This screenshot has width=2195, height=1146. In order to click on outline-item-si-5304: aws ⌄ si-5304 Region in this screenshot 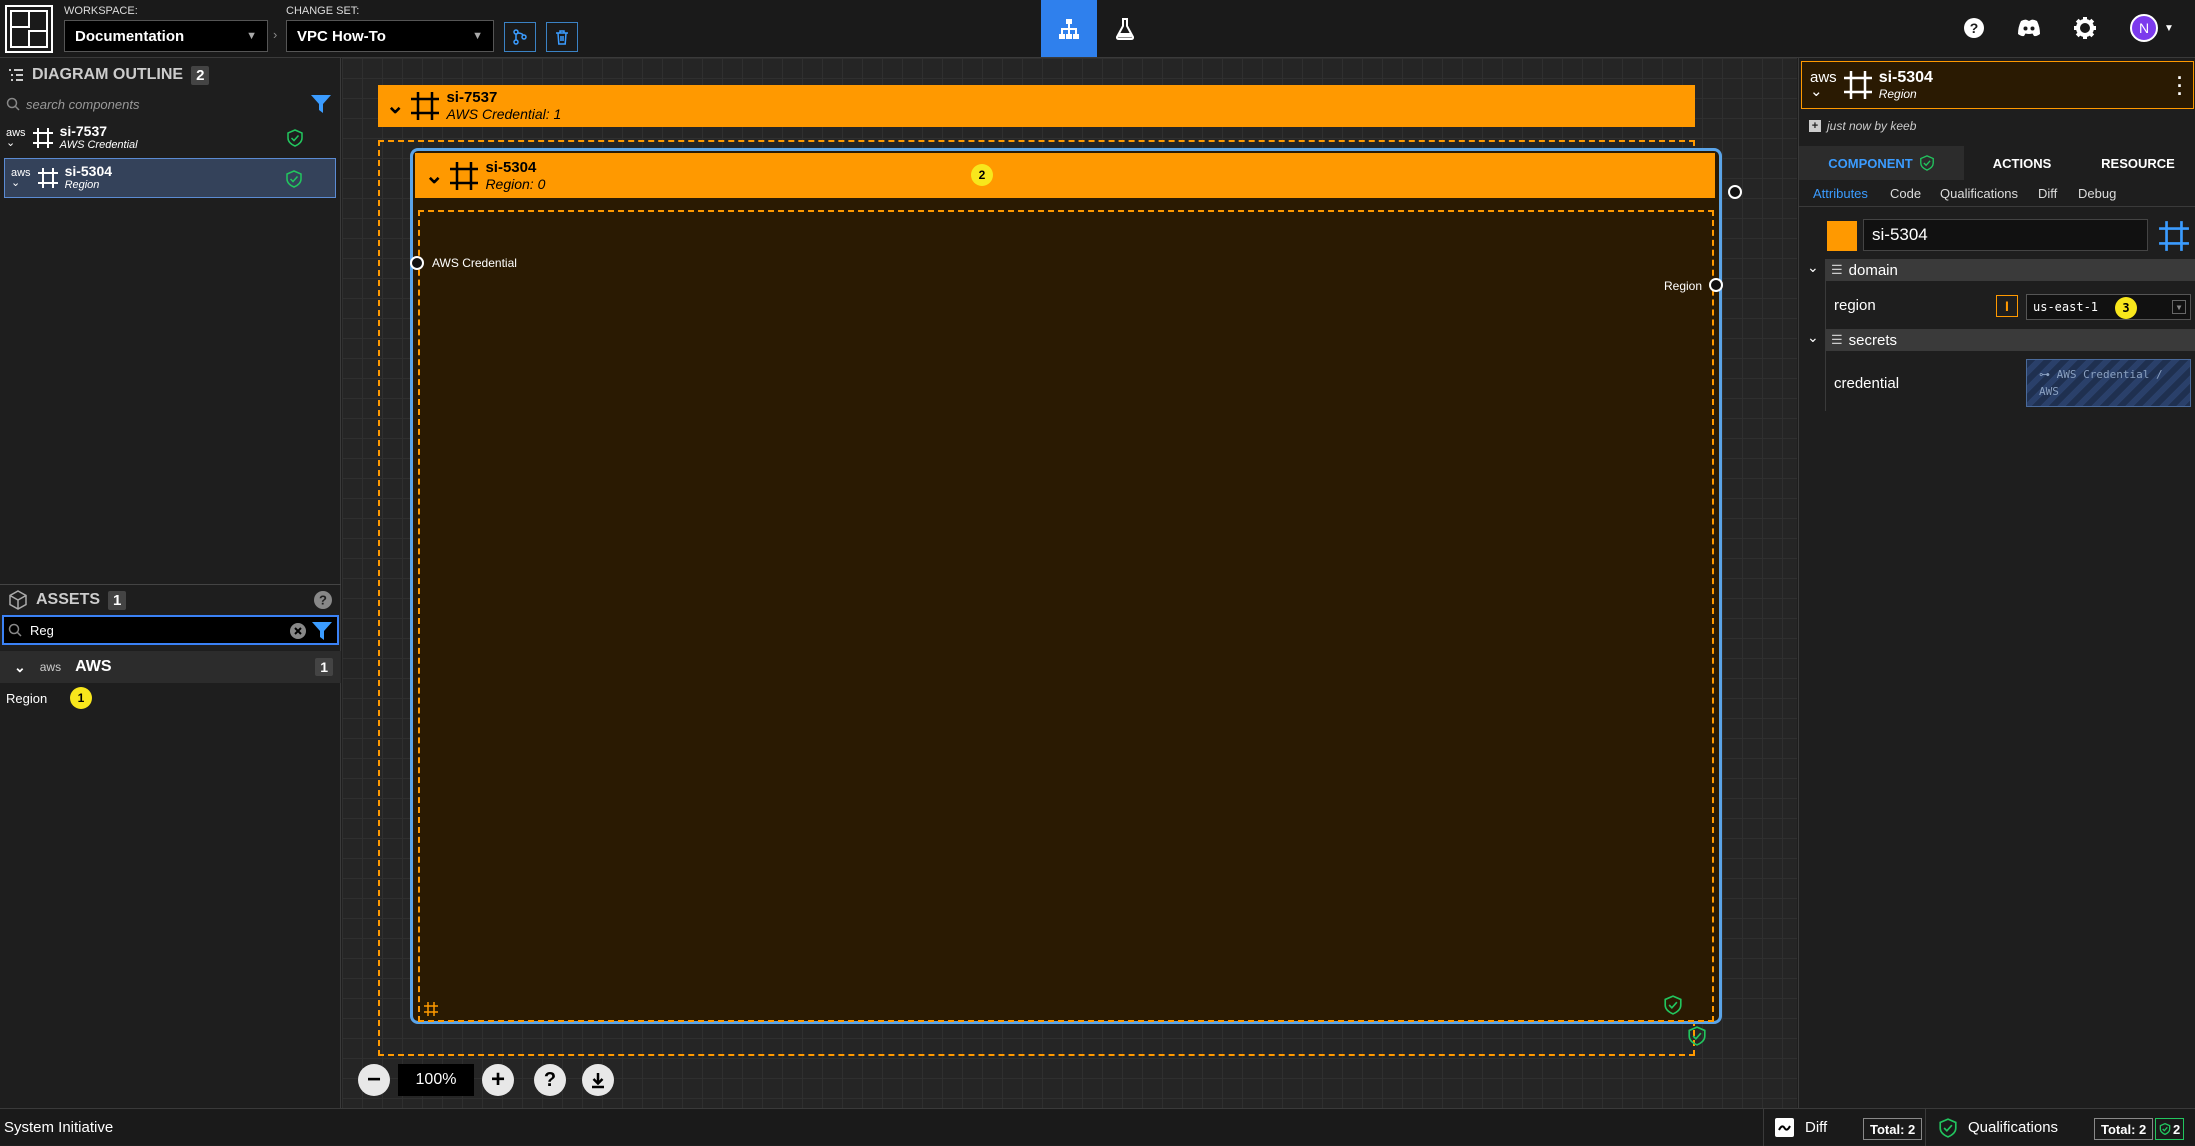, I will do `click(170, 178)`.